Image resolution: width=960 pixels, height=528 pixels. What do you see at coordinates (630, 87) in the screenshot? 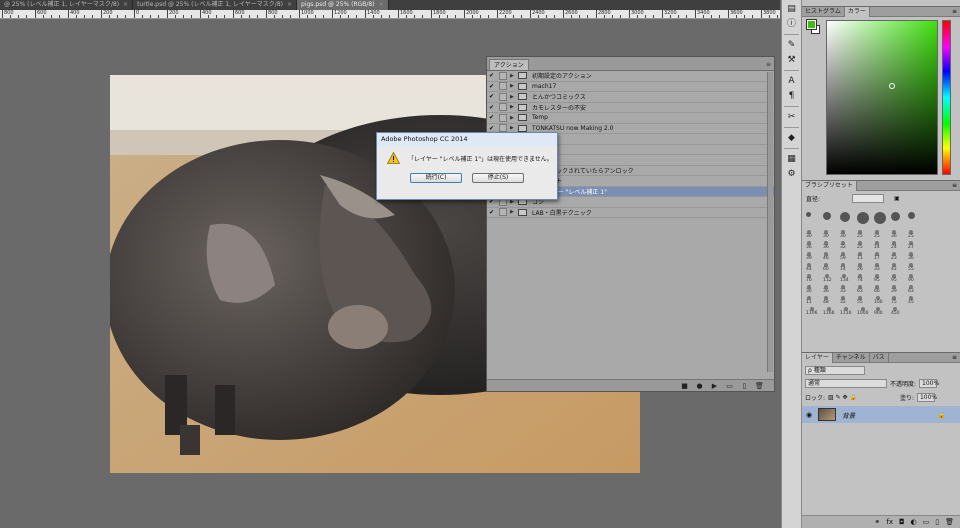
I see `action-set-row: ✔ ▶ mach17` at bounding box center [630, 87].